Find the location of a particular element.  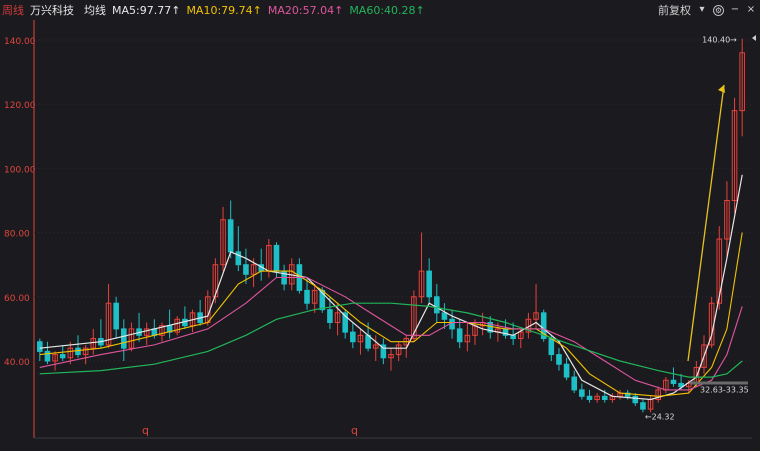

trend-arrow-line is located at coordinates (706, 223).